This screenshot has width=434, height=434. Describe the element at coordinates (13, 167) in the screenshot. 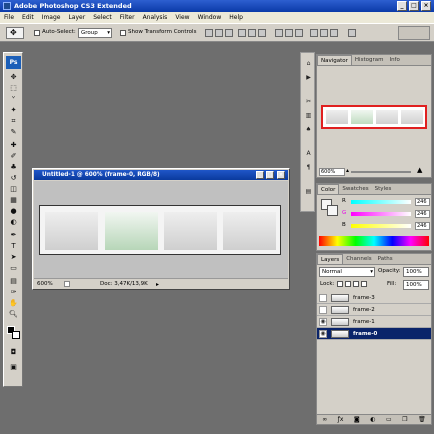

I see `clone-stamp-tool-icon: ♣` at that location.